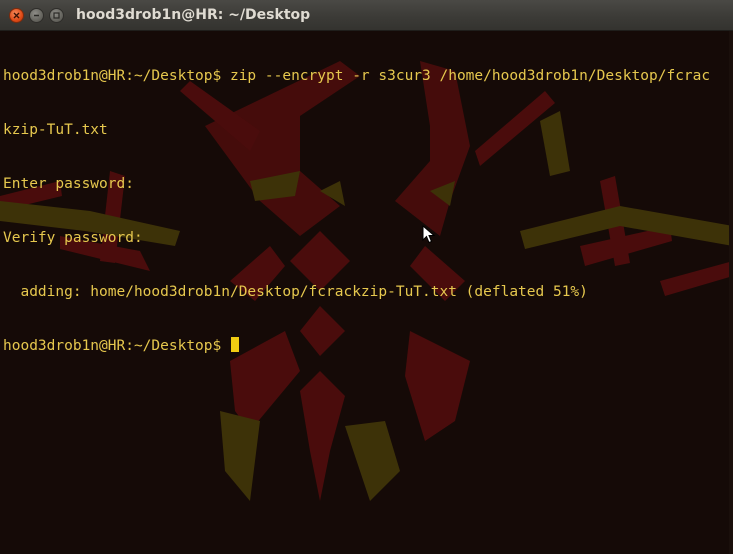  Describe the element at coordinates (367, 346) in the screenshot. I see `prompt-line: hood3drob1n@HR:~/Desktop$` at that location.